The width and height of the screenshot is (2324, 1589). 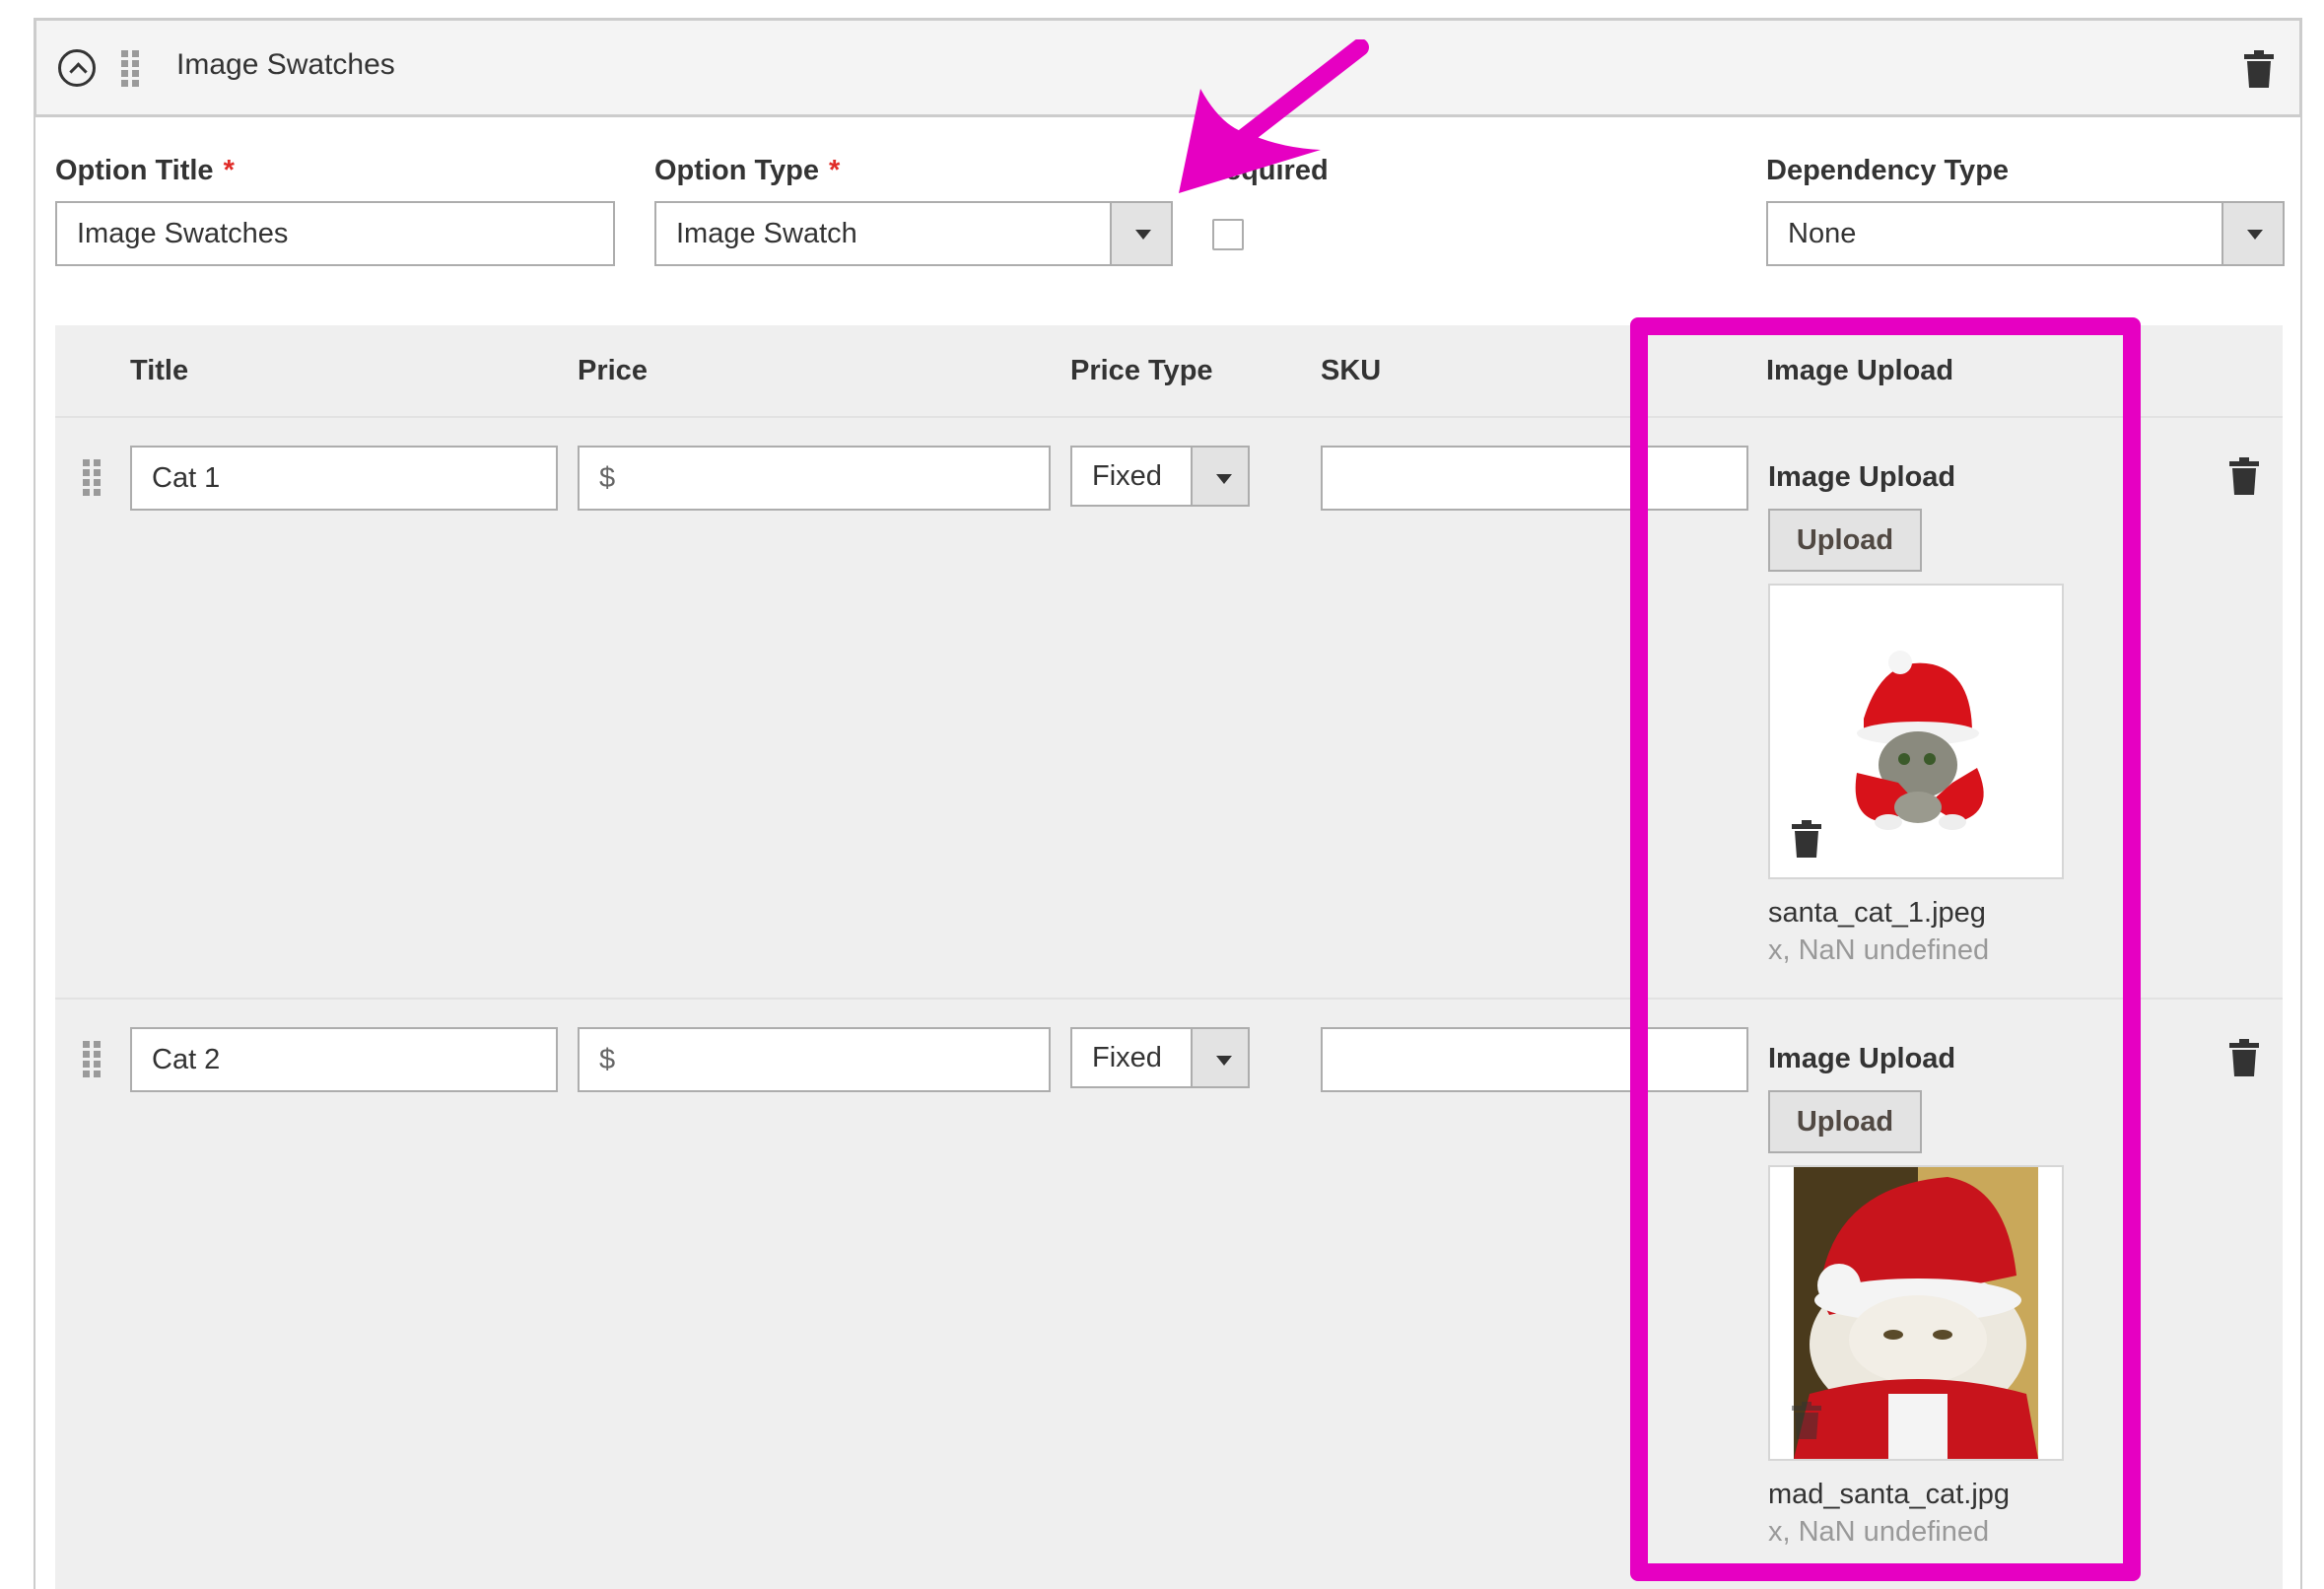 What do you see at coordinates (613, 370) in the screenshot?
I see `column-price: Price` at bounding box center [613, 370].